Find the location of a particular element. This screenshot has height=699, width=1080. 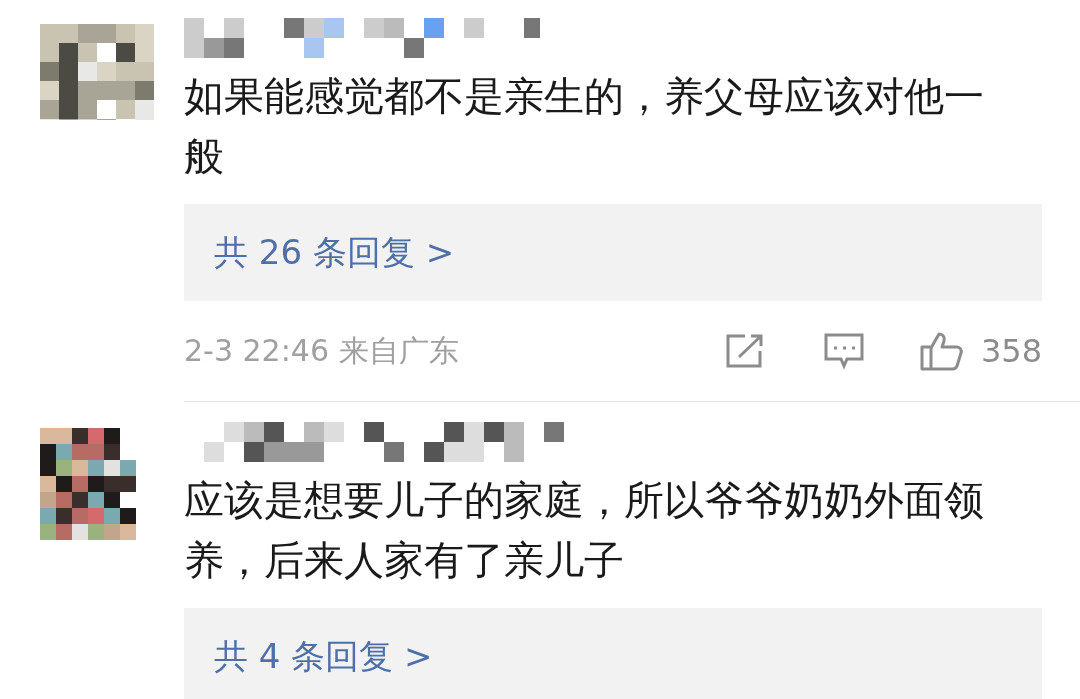

like-count: 358 is located at coordinates (1011, 351).